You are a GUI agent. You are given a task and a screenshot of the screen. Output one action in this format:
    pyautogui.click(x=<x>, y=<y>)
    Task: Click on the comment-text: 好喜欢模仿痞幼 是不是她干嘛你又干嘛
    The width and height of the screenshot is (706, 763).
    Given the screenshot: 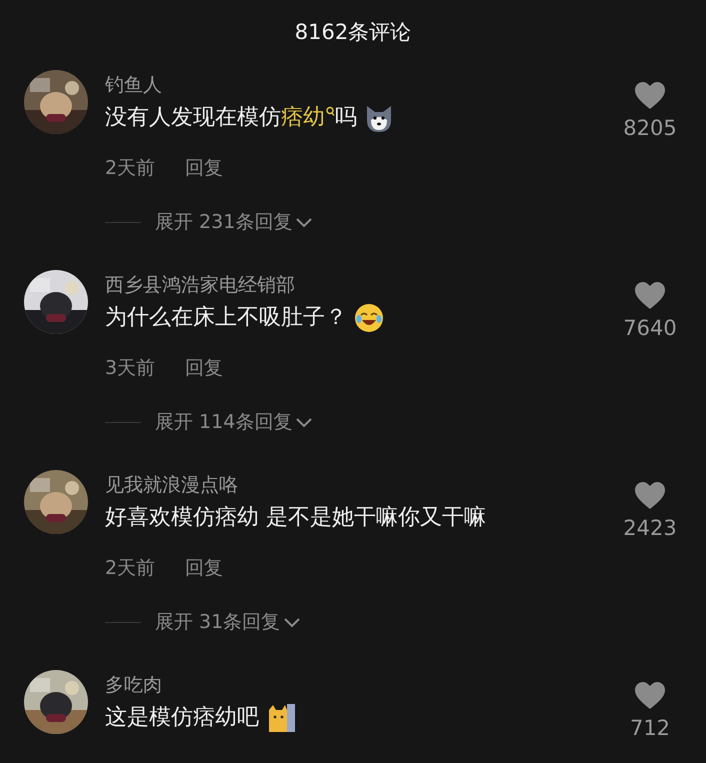 What is the action you would take?
    pyautogui.click(x=295, y=518)
    